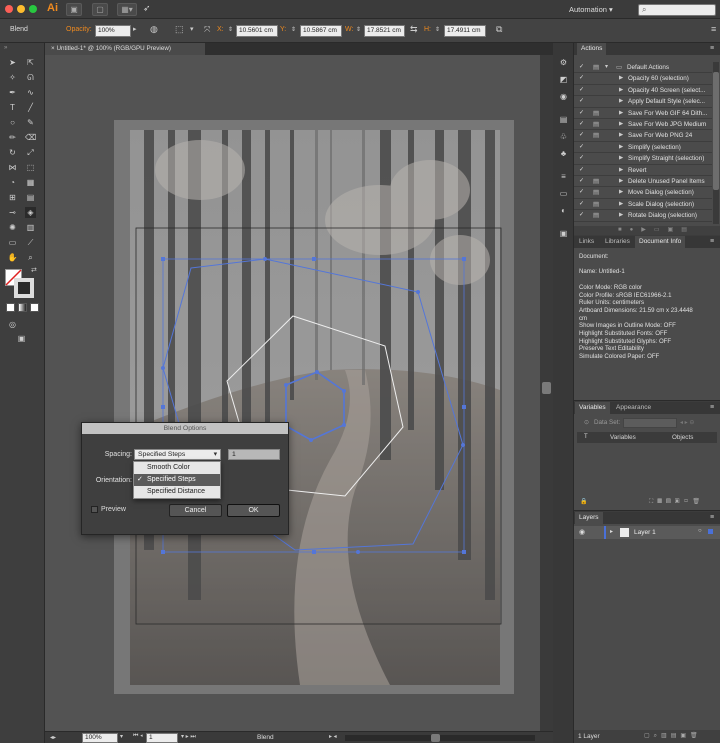  What do you see at coordinates (177, 492) in the screenshot?
I see `spacing-option: Specified Distance` at bounding box center [177, 492].